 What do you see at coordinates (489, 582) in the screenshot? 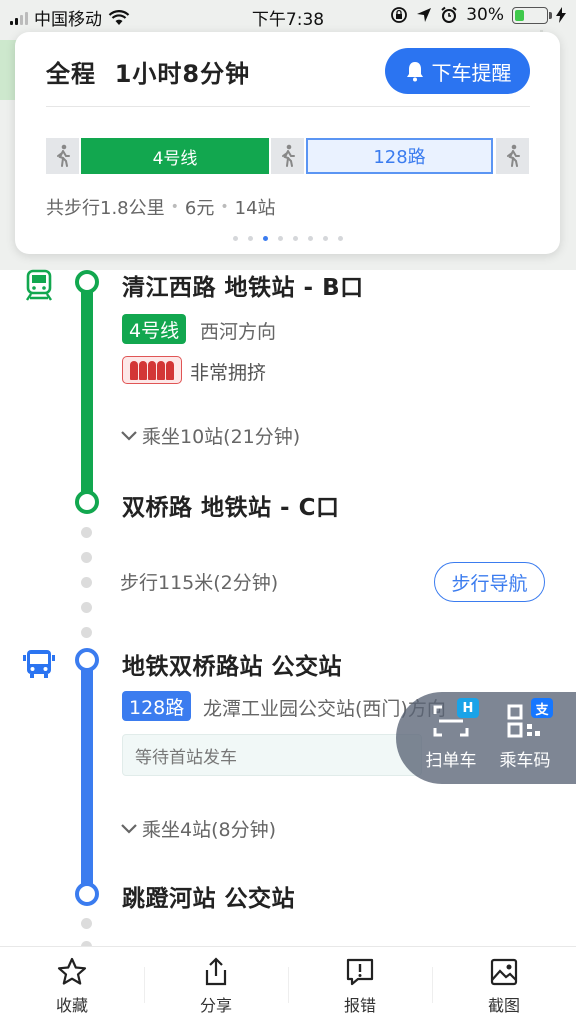
I see `walk-navigation-button: 步行导航` at bounding box center [489, 582].